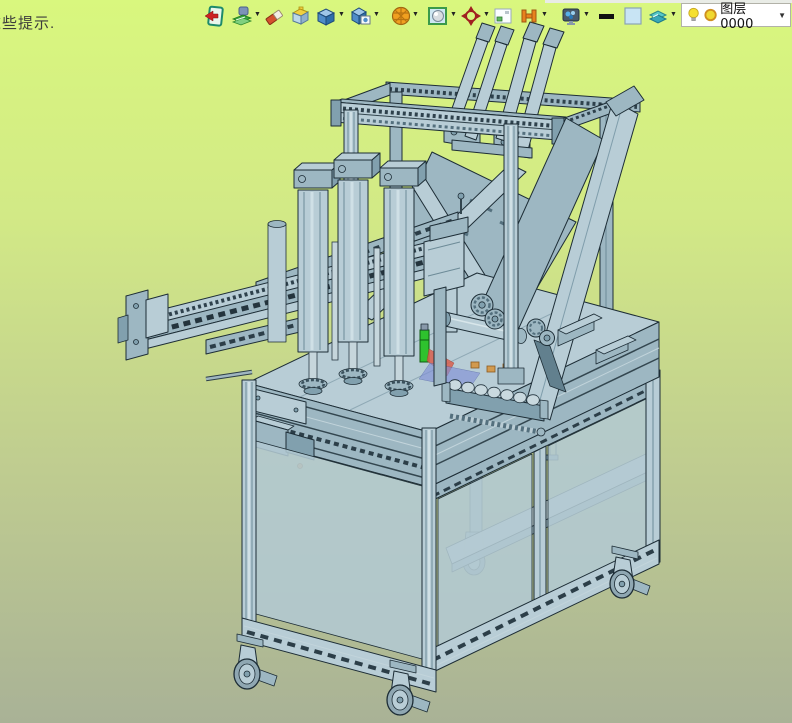 The image size is (792, 723). I want to click on color-swatch-button, so click(633, 16).